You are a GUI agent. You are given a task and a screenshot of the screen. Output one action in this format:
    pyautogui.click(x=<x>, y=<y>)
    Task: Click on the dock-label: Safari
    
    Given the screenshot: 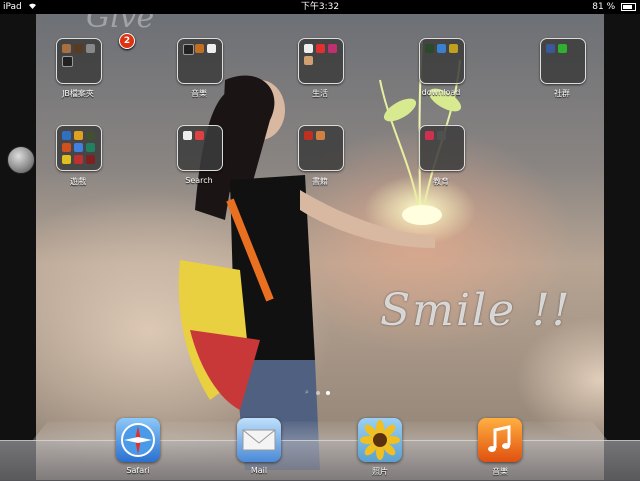 What is the action you would take?
    pyautogui.click(x=138, y=470)
    